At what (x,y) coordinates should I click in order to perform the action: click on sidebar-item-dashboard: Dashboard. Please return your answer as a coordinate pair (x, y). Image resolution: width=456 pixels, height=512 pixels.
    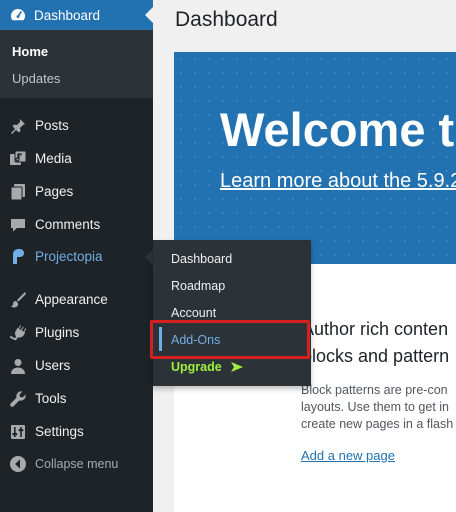
    Looking at the image, I should click on (76, 15).